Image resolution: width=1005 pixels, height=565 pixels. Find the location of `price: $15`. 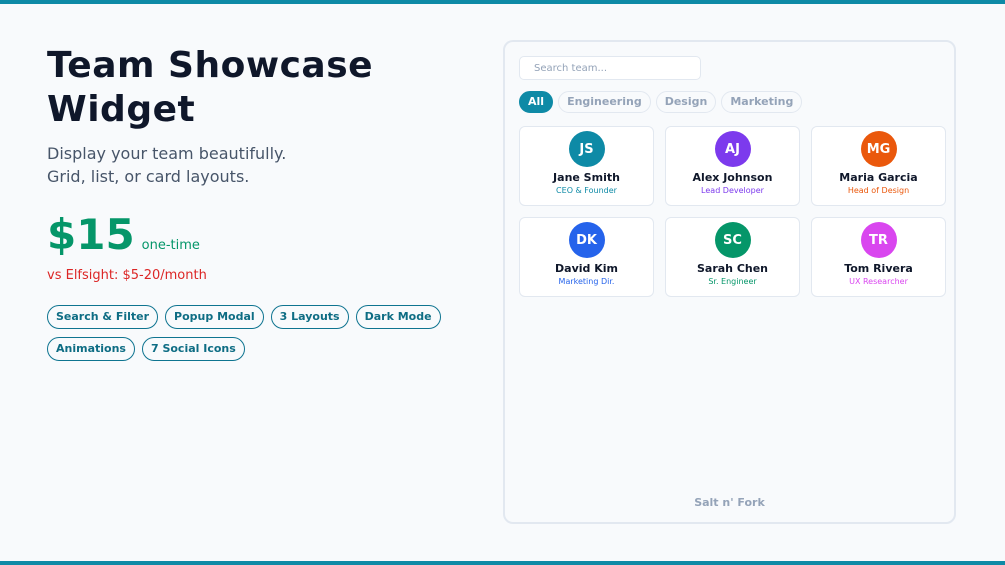

price: $15 is located at coordinates (91, 234).